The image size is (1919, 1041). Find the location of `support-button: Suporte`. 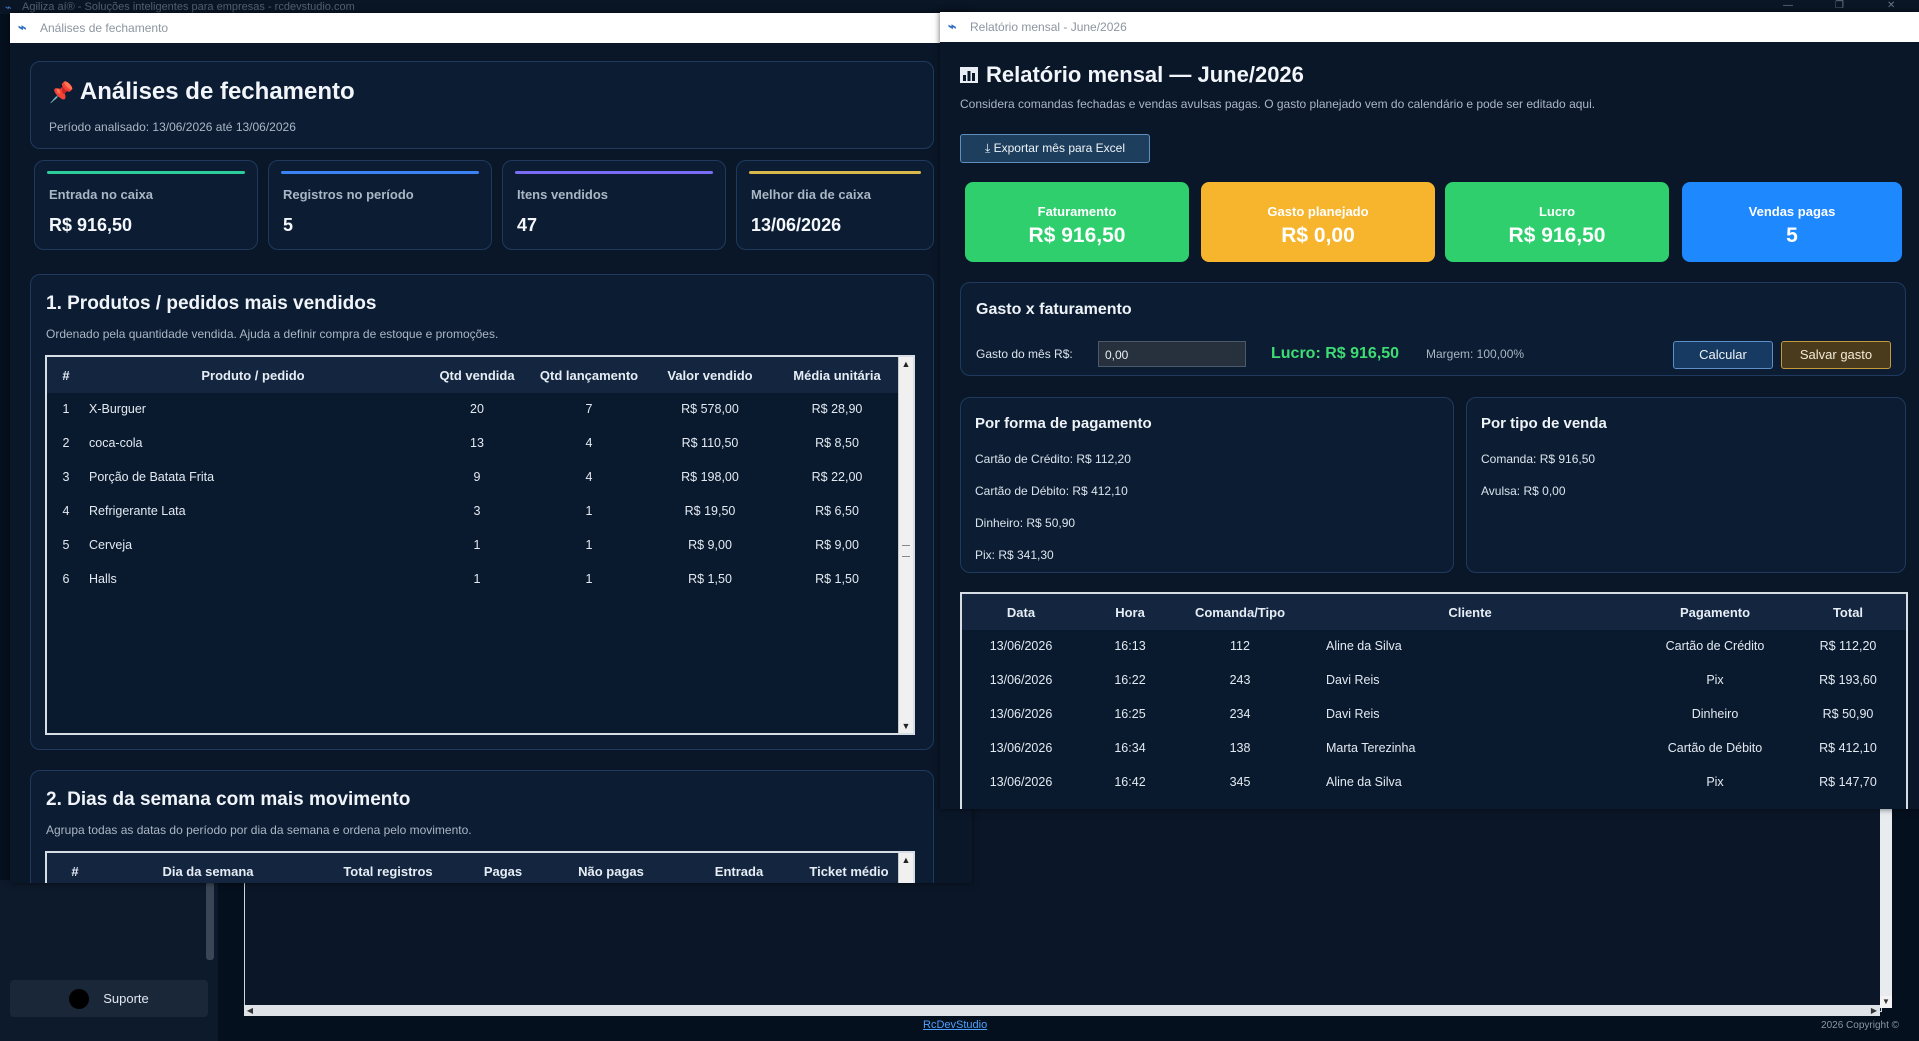

support-button: Suporte is located at coordinates (109, 998).